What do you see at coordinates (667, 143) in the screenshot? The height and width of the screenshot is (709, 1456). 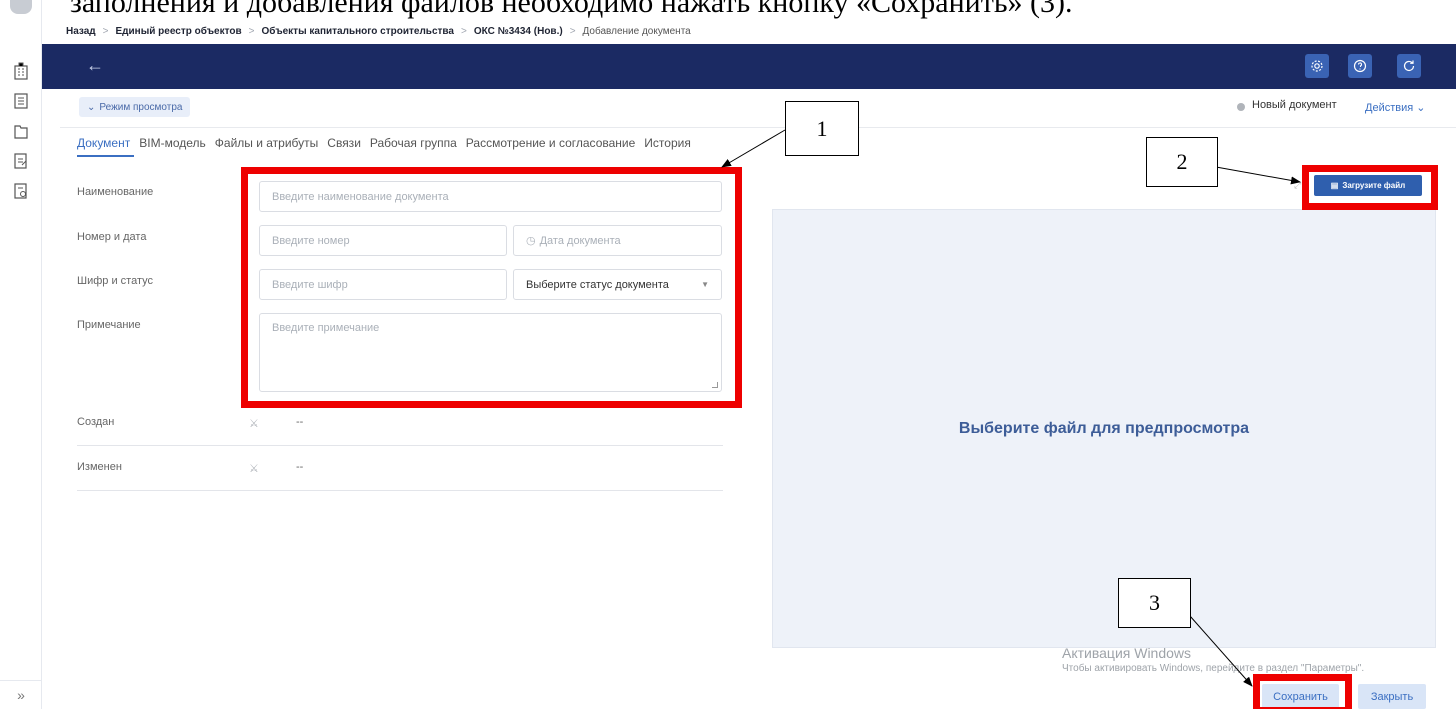 I see `tab-history: История` at bounding box center [667, 143].